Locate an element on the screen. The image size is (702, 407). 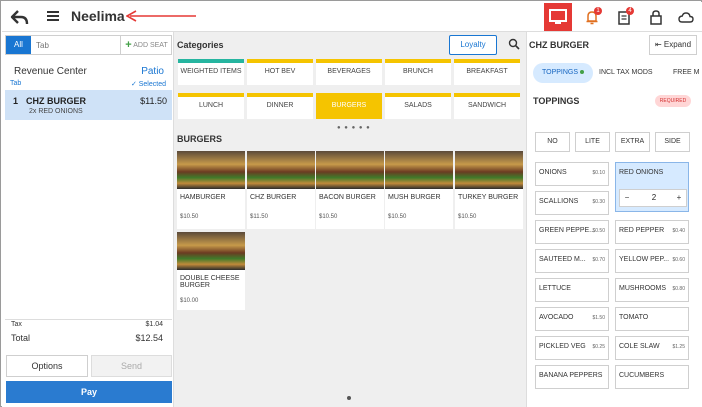
portion-side-button: SIDE is located at coordinates (672, 142).